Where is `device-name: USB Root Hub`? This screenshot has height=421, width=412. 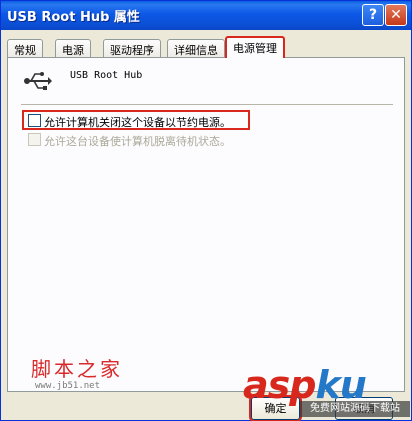
device-name: USB Root Hub is located at coordinates (106, 75).